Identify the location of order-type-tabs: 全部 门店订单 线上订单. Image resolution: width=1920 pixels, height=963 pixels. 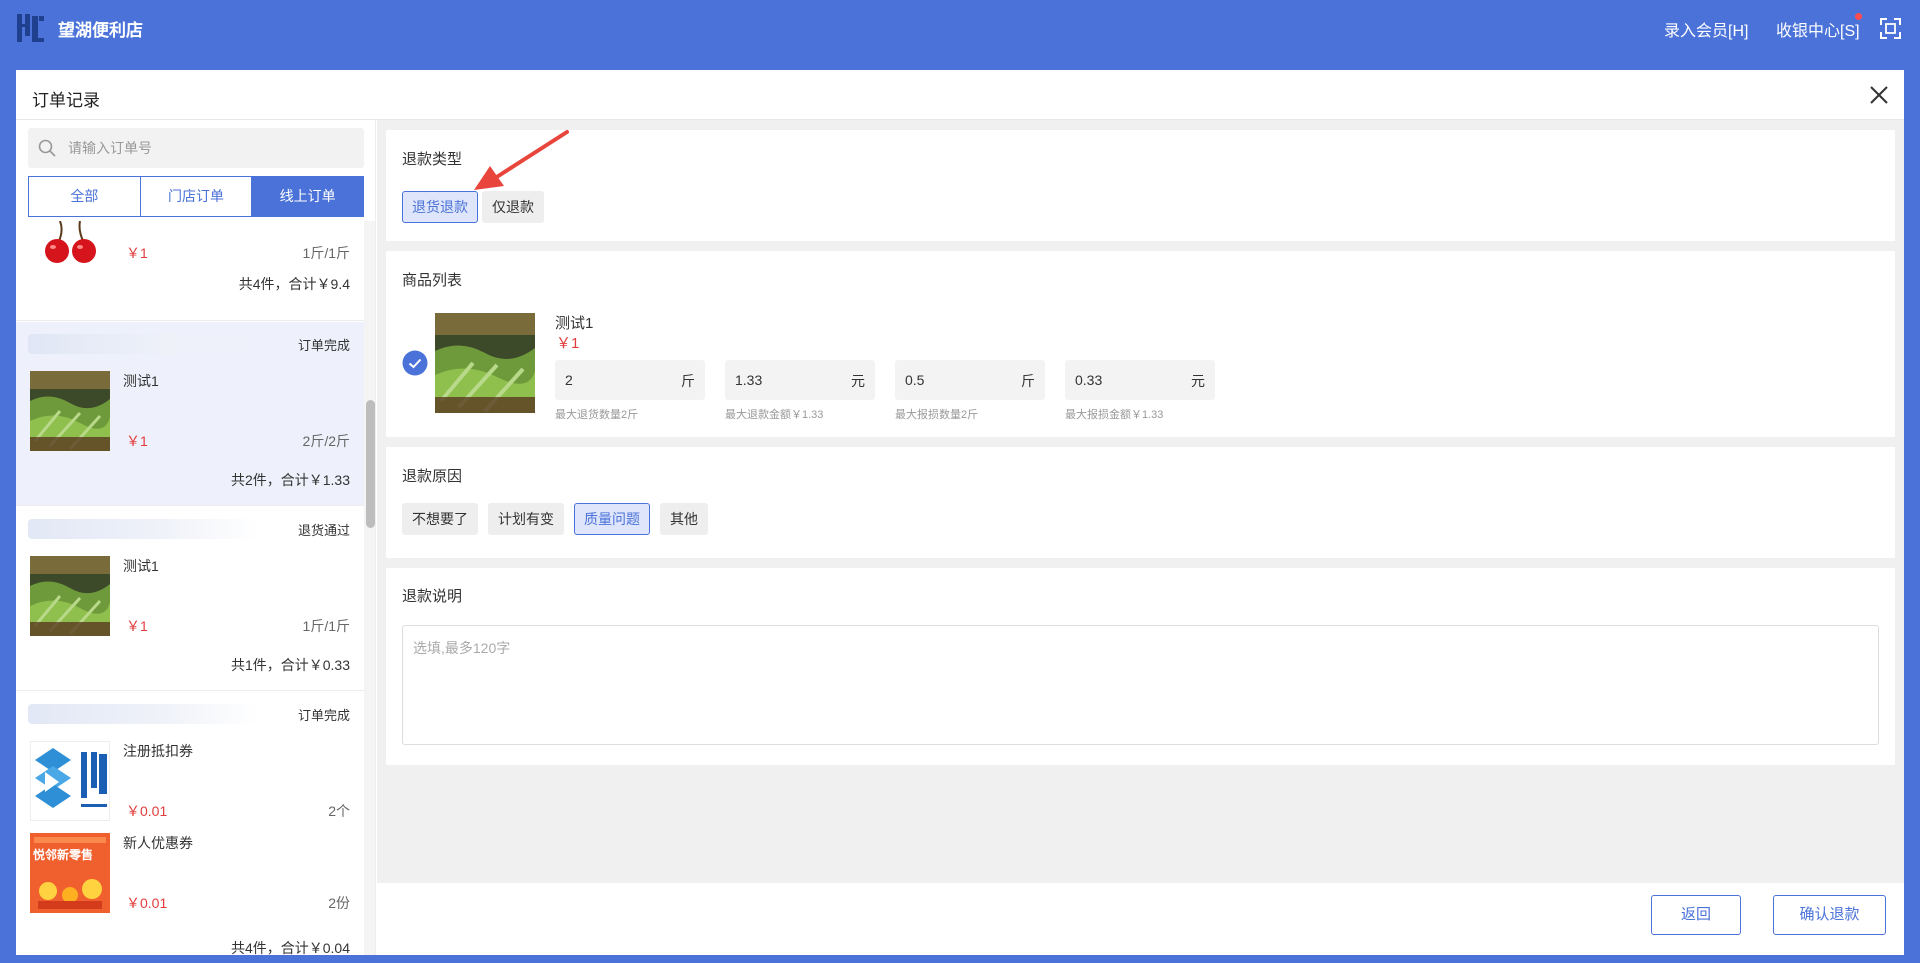
(196, 196).